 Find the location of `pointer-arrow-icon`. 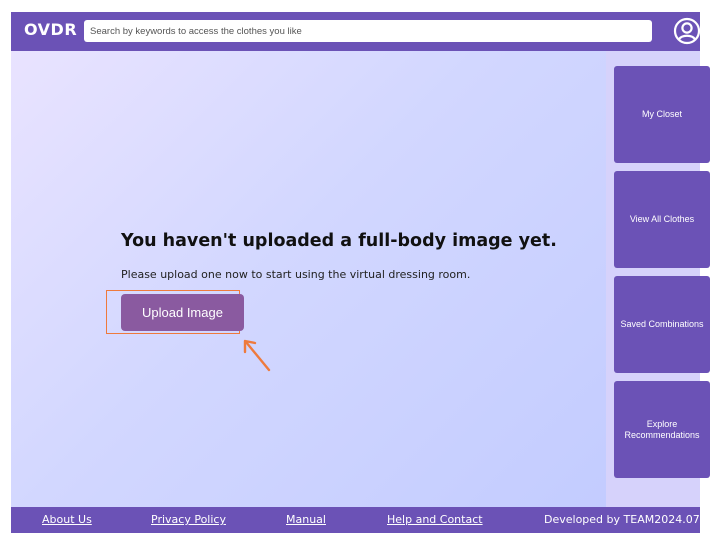

pointer-arrow-icon is located at coordinates (257, 355).